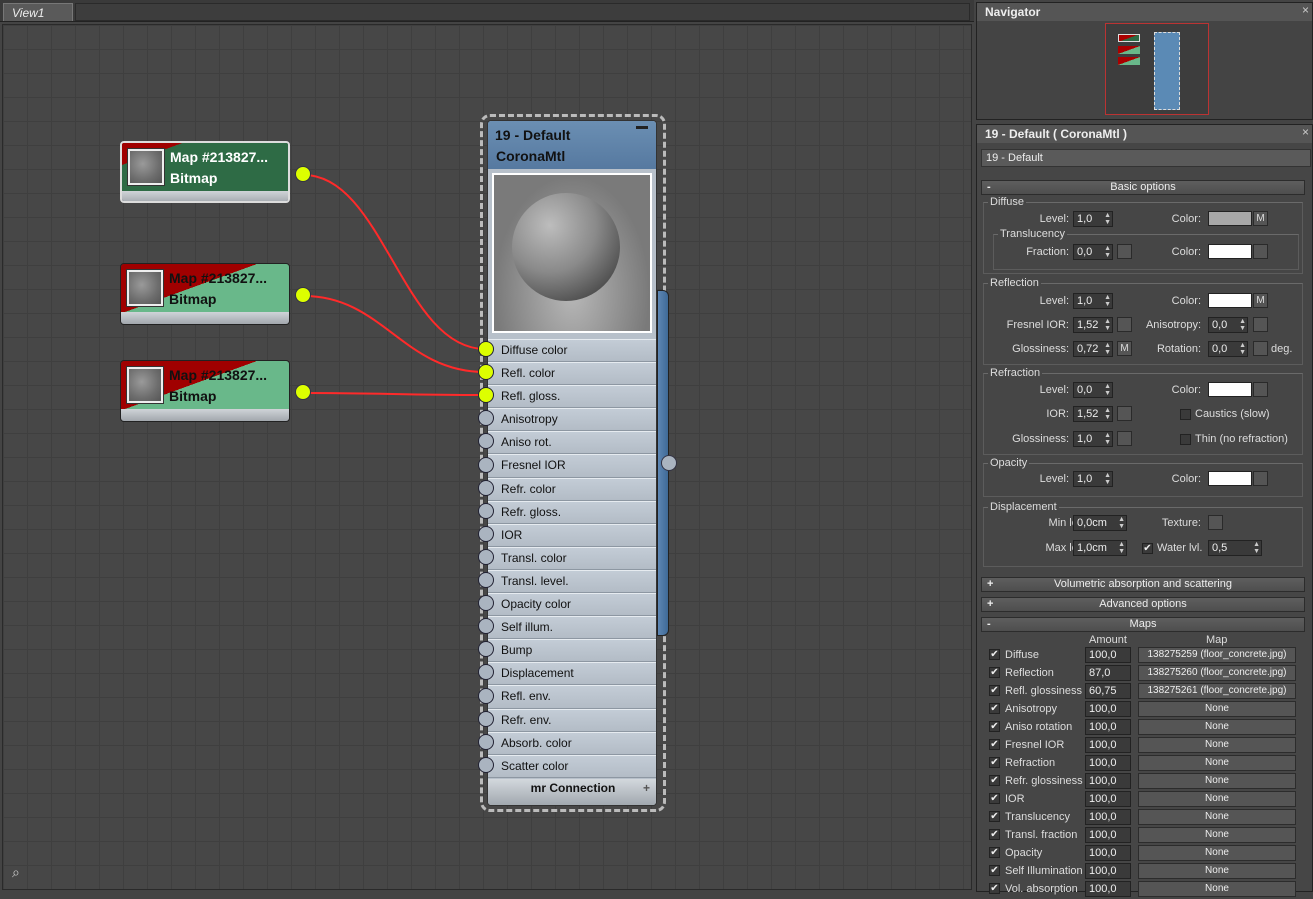 The image size is (1313, 899). Describe the element at coordinates (1235, 548) in the screenshot. I see `water-level-spinner: 0,5 ▲ ▼` at that location.